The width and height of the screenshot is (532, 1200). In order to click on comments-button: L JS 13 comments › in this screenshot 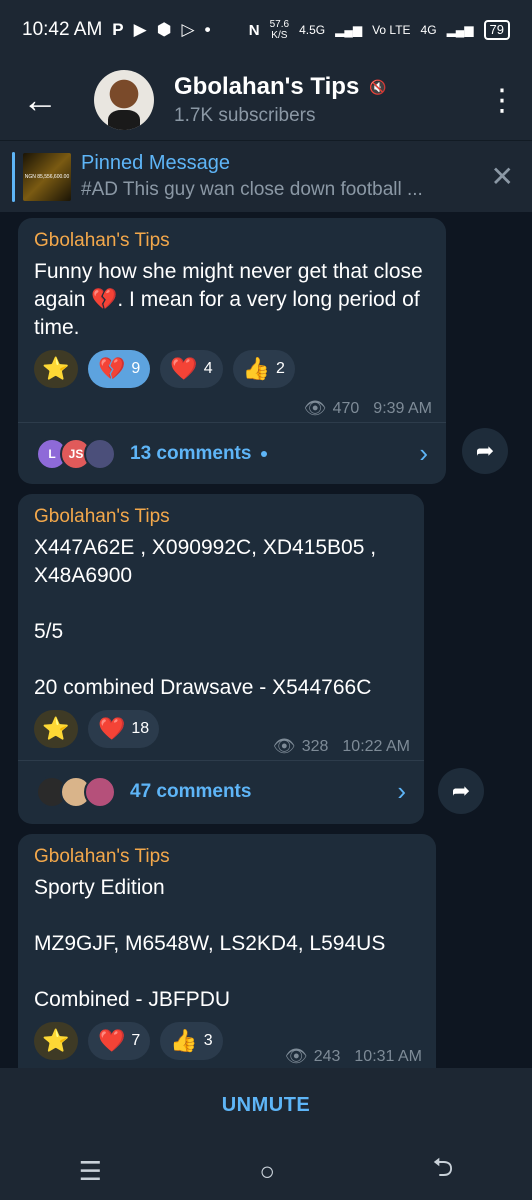, I will do `click(232, 453)`.